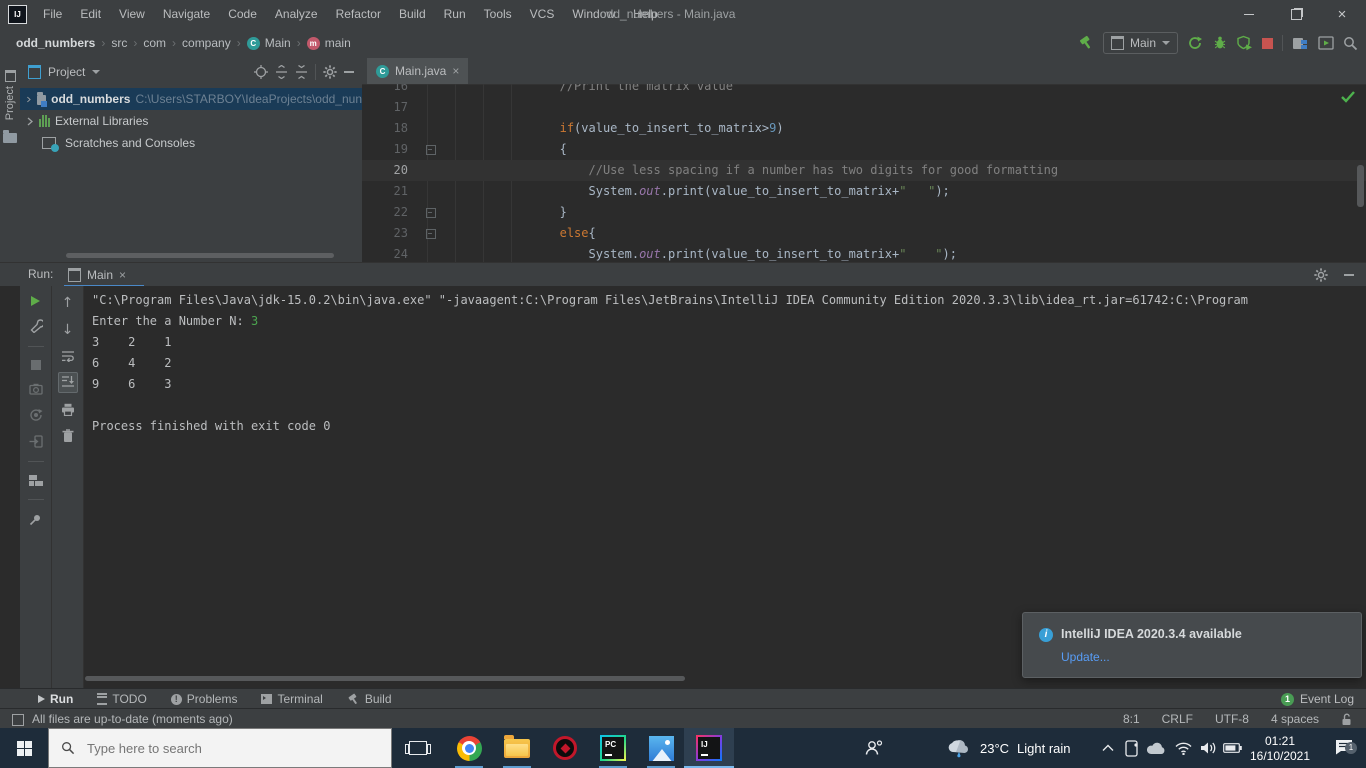 This screenshot has width=1366, height=768. What do you see at coordinates (1086, 43) in the screenshot?
I see `build-hammer-icon` at bounding box center [1086, 43].